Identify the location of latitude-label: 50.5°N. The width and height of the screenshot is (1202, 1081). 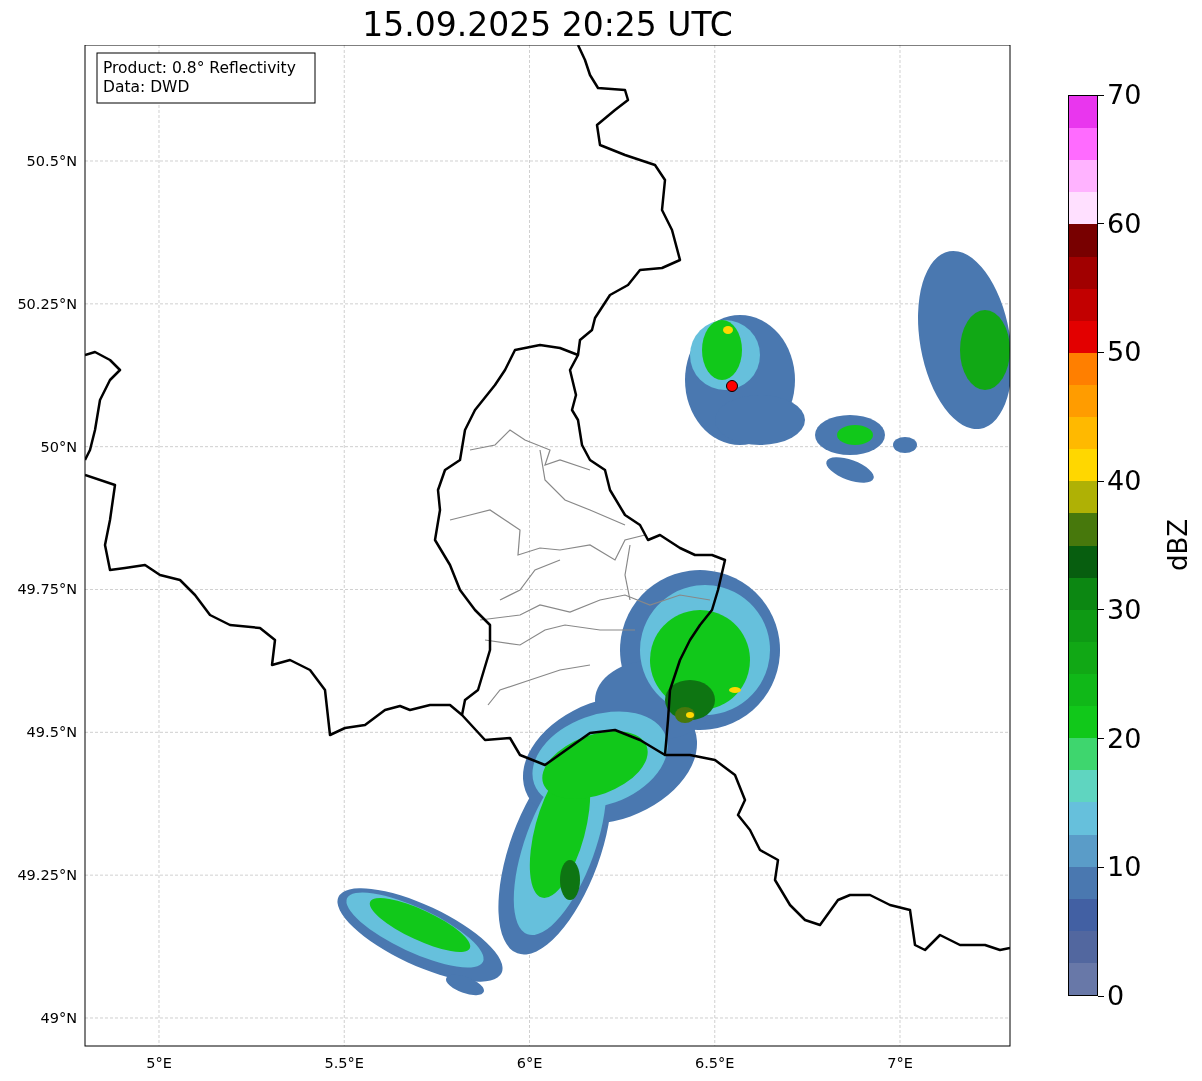
(51, 161).